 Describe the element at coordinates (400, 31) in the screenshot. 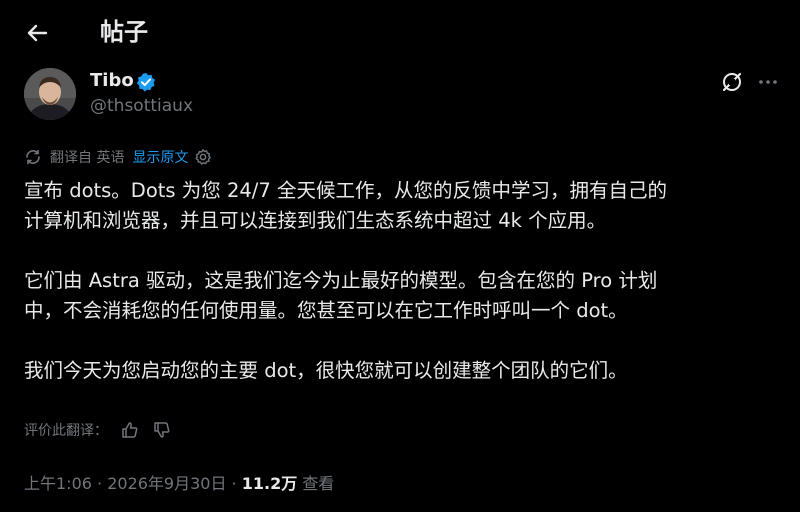

I see `top-bar: 帖子` at that location.